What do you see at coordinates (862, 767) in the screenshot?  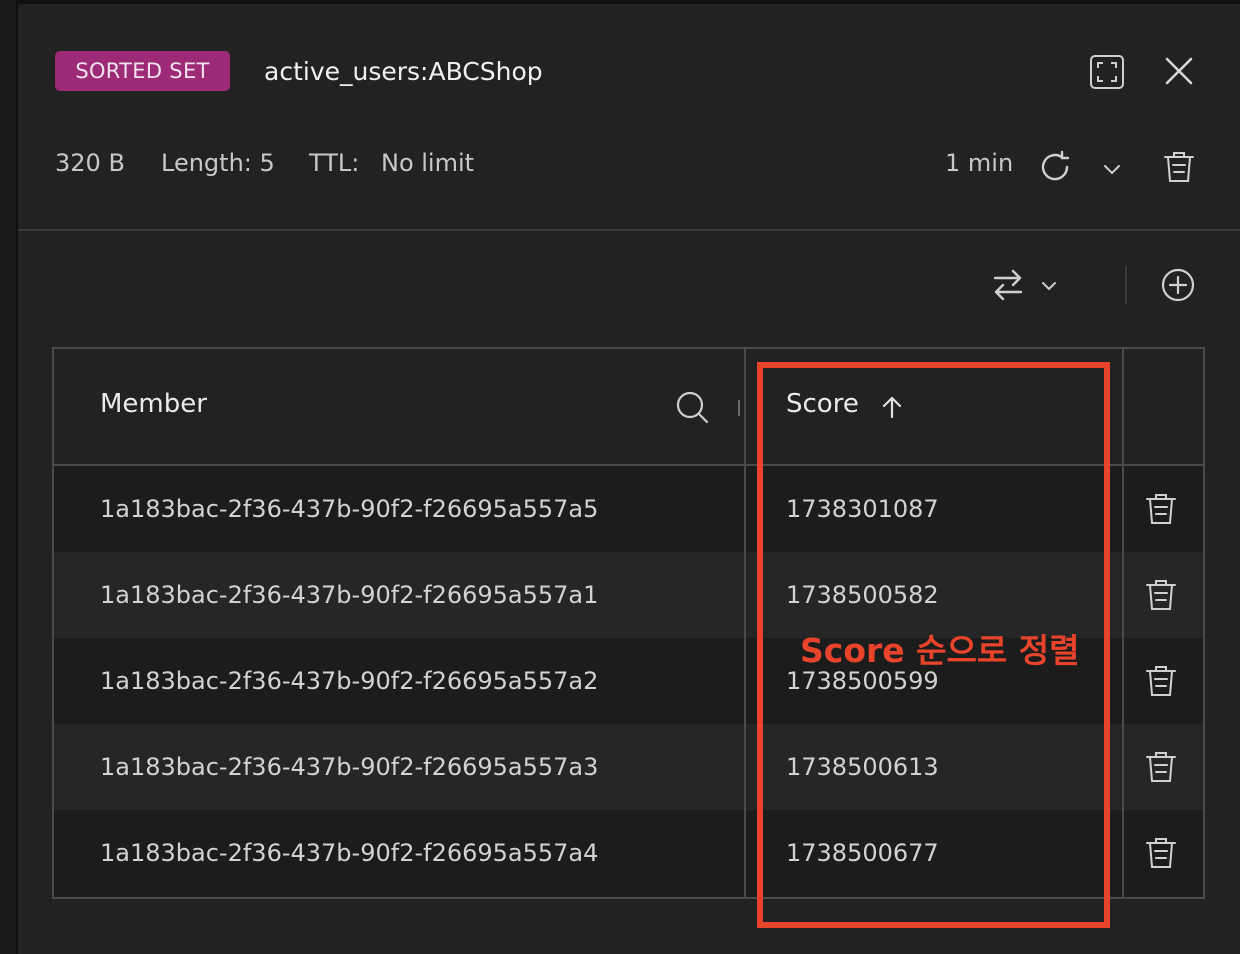 I see `score-cell: 1738500613` at bounding box center [862, 767].